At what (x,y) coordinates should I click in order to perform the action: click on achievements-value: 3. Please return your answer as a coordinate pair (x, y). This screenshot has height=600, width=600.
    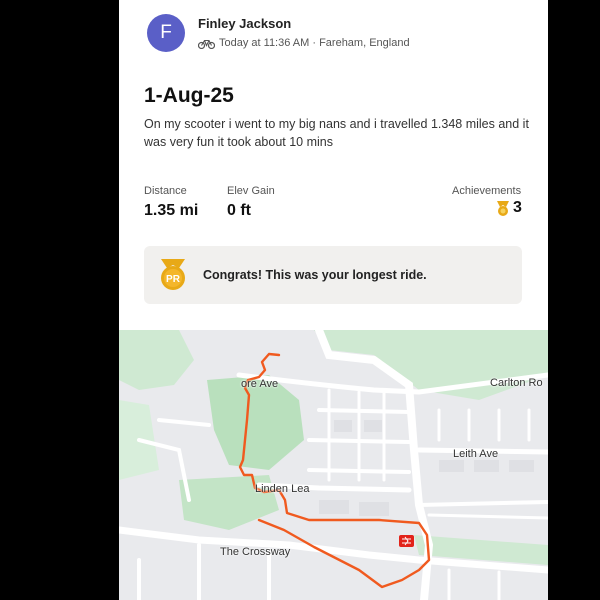
    Looking at the image, I should click on (517, 207).